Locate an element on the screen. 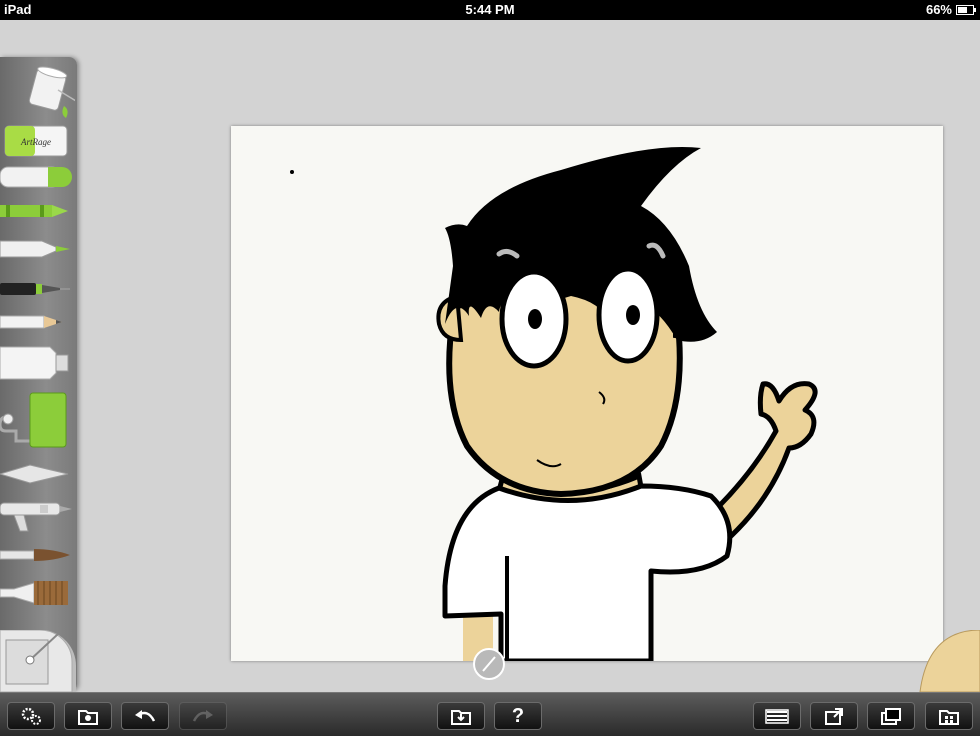  battery-icon is located at coordinates (966, 9).